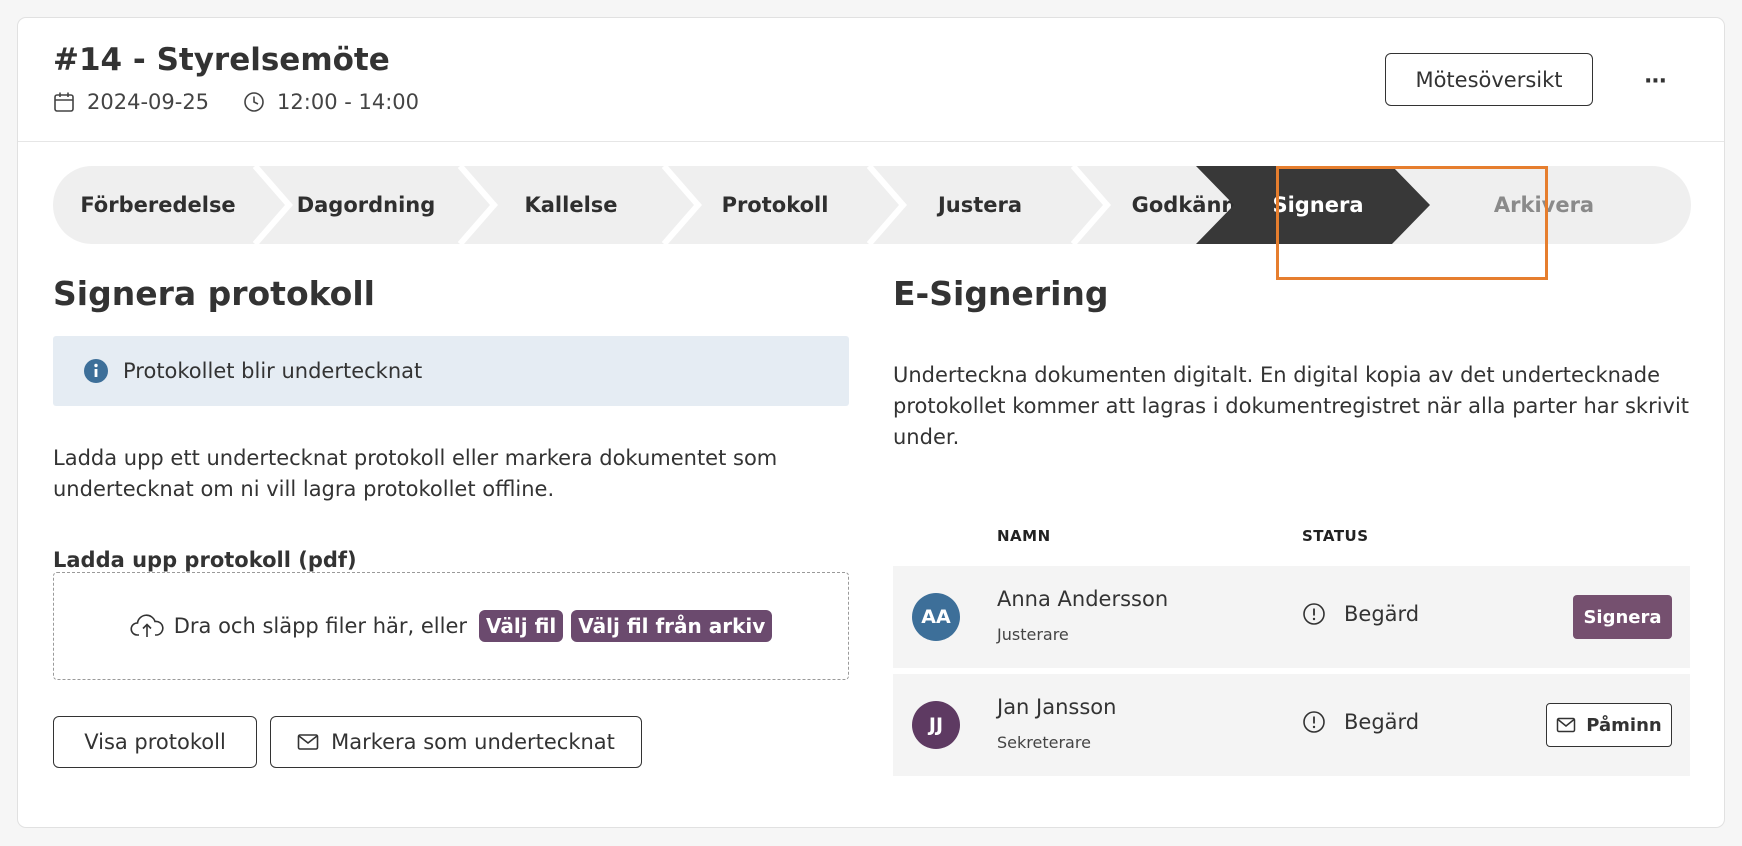 This screenshot has height=846, width=1742. Describe the element at coordinates (1544, 205) in the screenshot. I see `step-arkivera: Arkivera` at that location.